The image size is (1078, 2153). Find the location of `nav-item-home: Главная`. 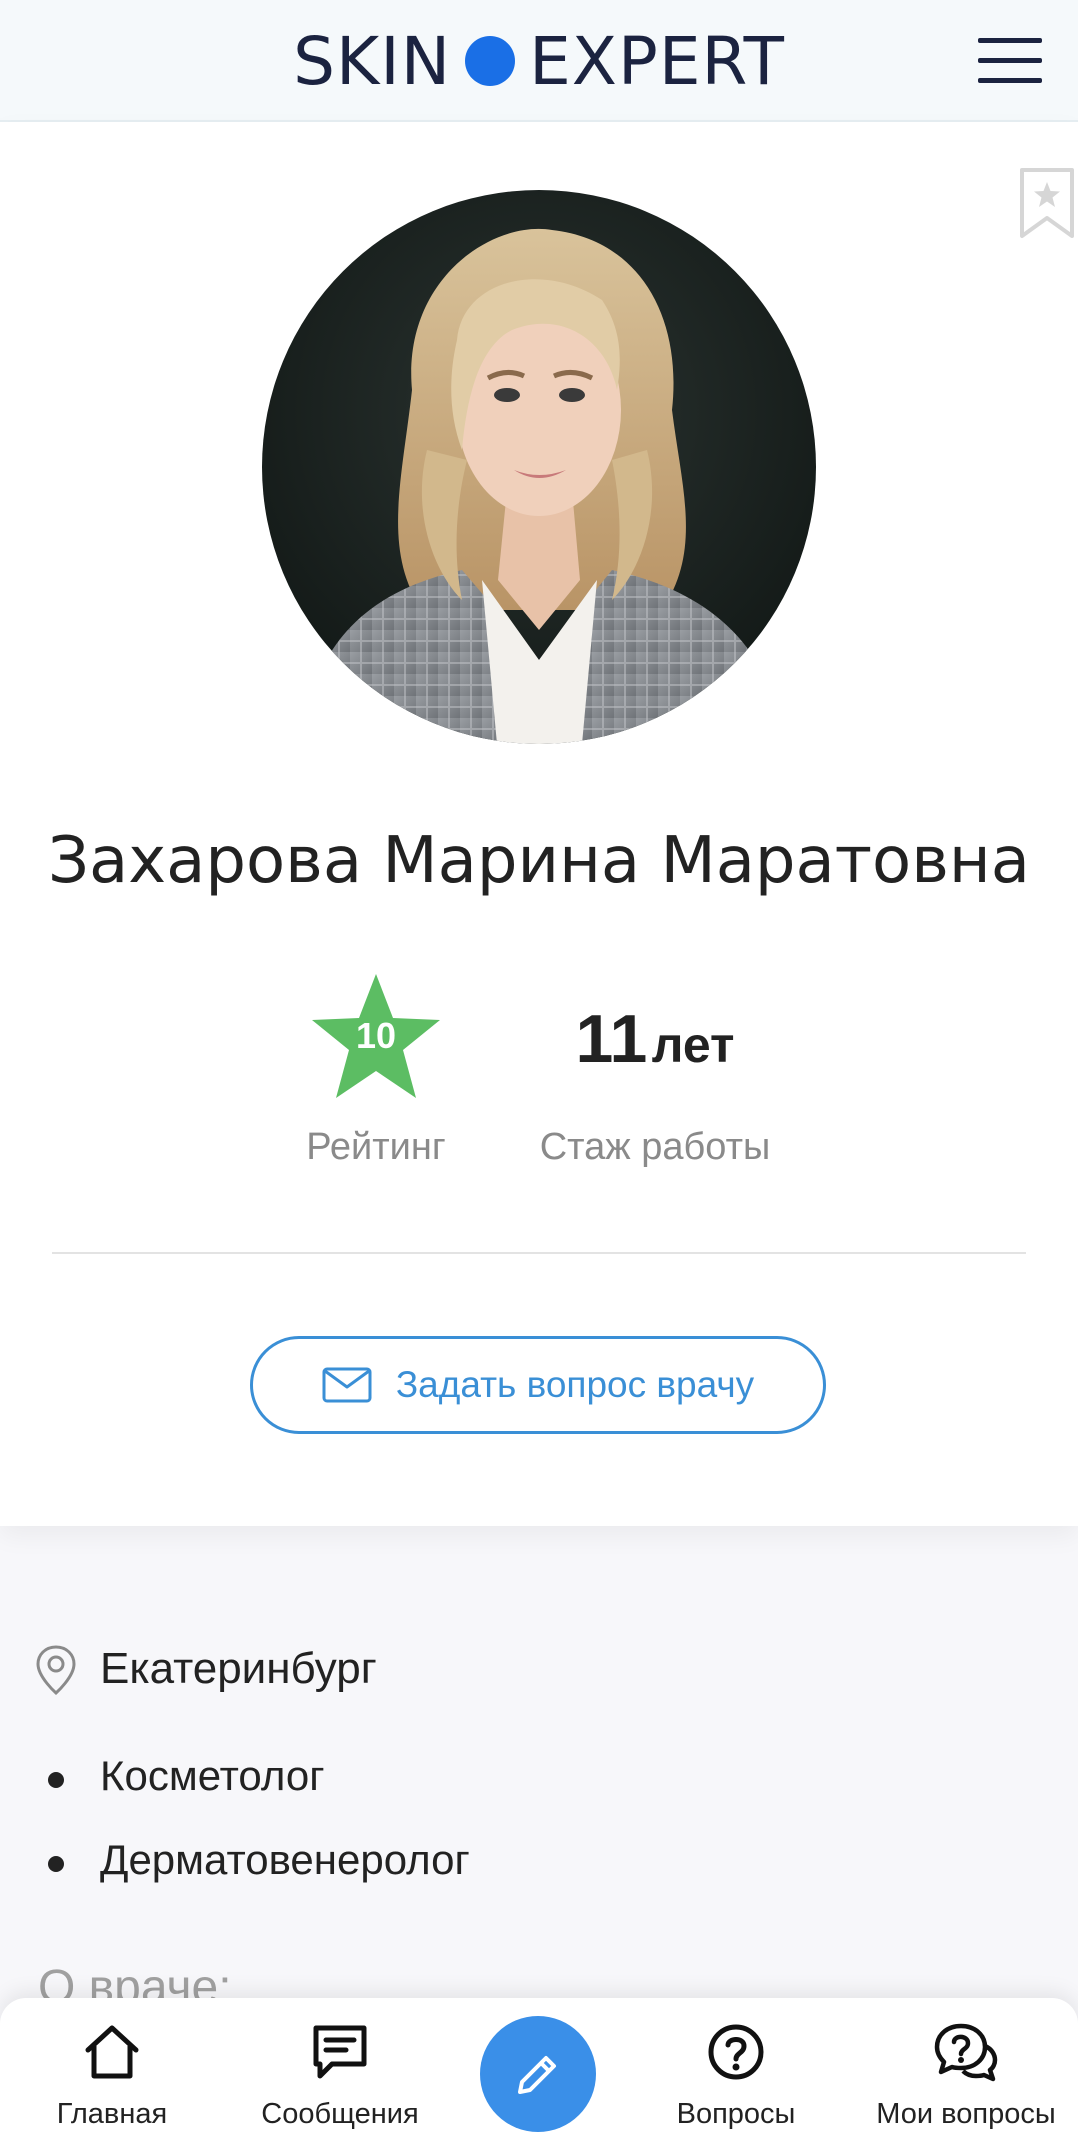

nav-item-home: Главная is located at coordinates (112, 2075).